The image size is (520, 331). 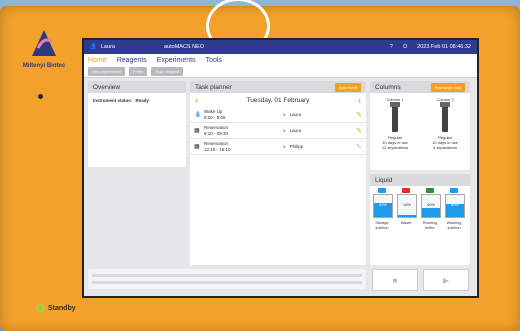 I want to click on date-navigator: ‹ Tuesday, 01 February ›, so click(x=278, y=100).